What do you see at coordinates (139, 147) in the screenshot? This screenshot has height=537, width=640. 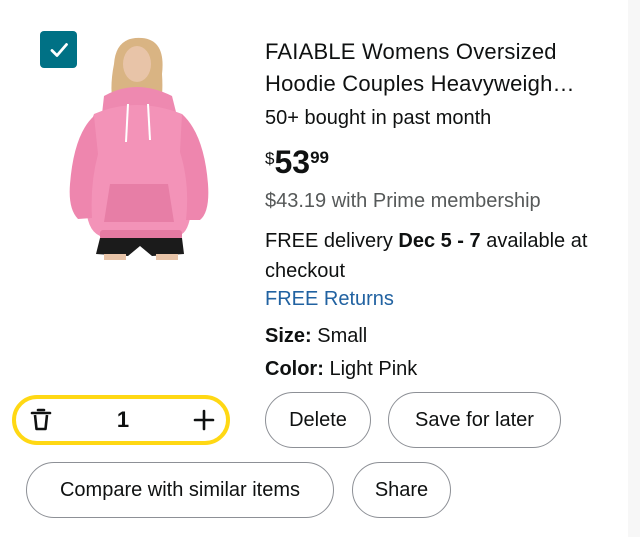 I see `product-image` at bounding box center [139, 147].